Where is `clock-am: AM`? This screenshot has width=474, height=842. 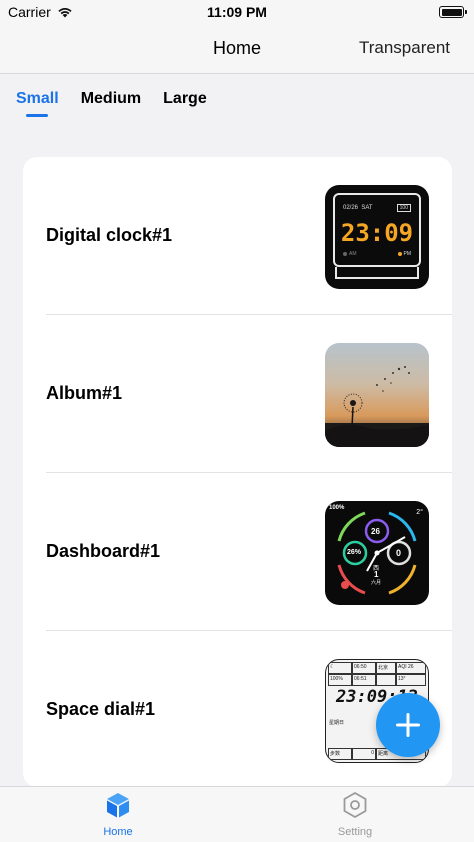
clock-am: AM is located at coordinates (353, 254).